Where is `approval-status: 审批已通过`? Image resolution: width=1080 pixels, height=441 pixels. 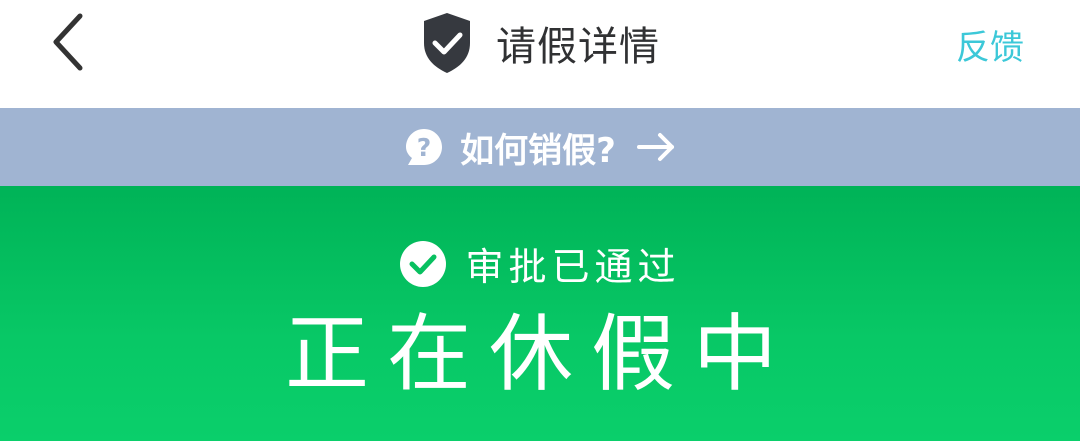
approval-status: 审批已通过 is located at coordinates (540, 263).